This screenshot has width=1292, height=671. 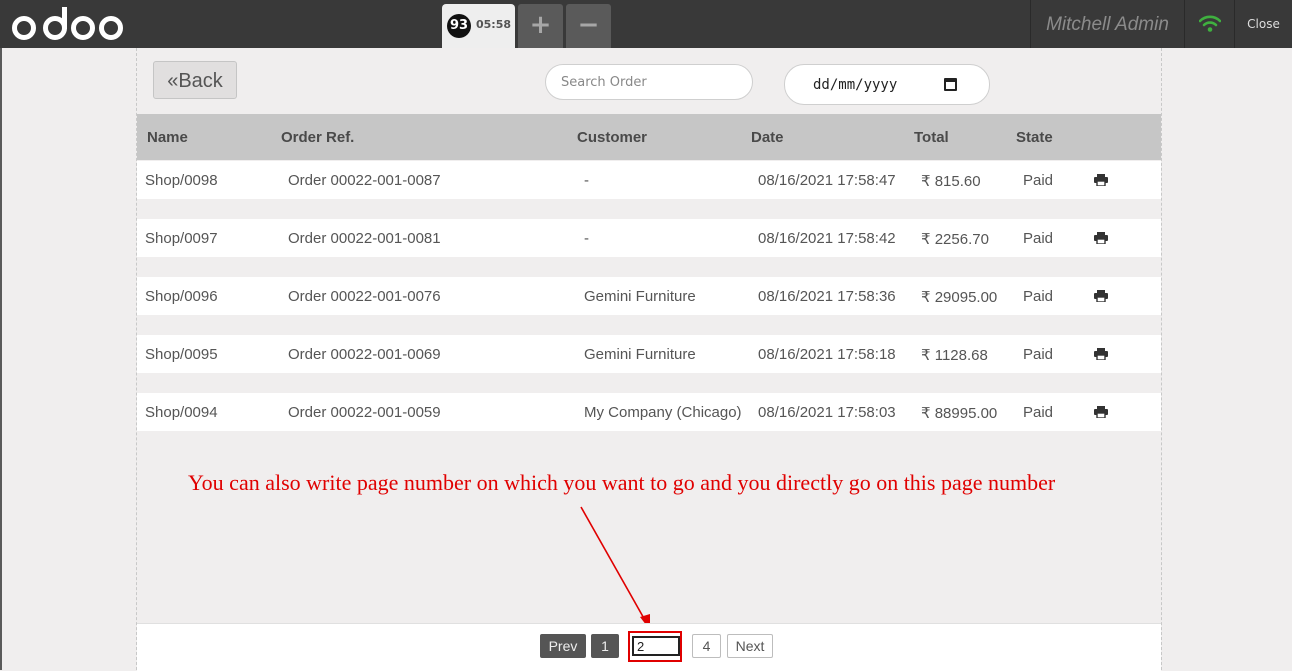 I want to click on page-4-button: 4, so click(x=706, y=646).